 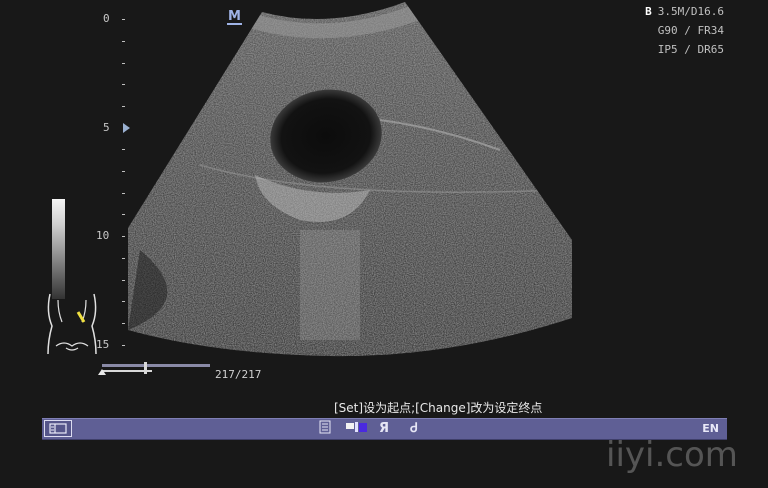 I want to click on panel-icon, so click(x=58, y=428).